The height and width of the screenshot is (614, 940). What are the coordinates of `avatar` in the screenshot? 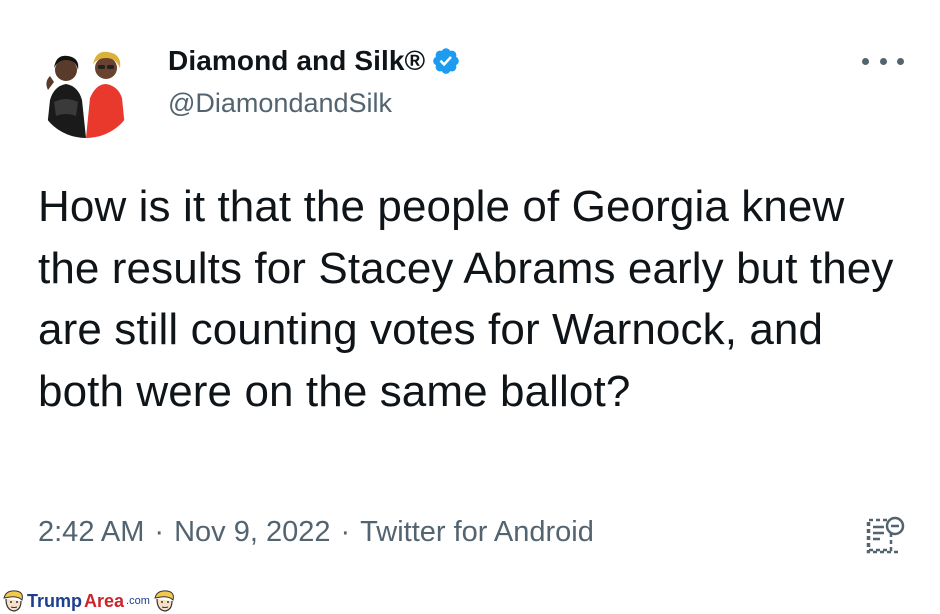 It's located at (86, 88).